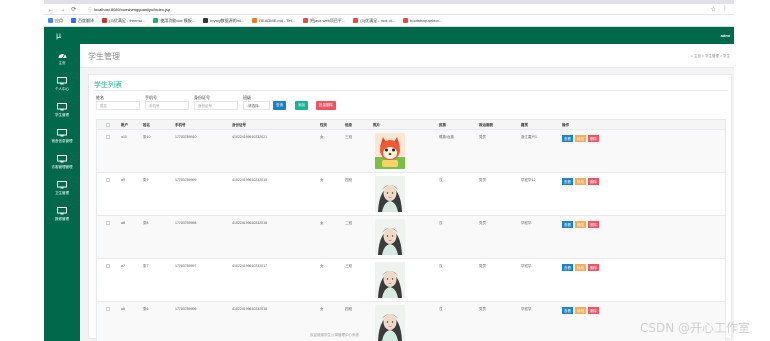 The image size is (770, 341). I want to click on column-header: 性别, so click(323, 125).